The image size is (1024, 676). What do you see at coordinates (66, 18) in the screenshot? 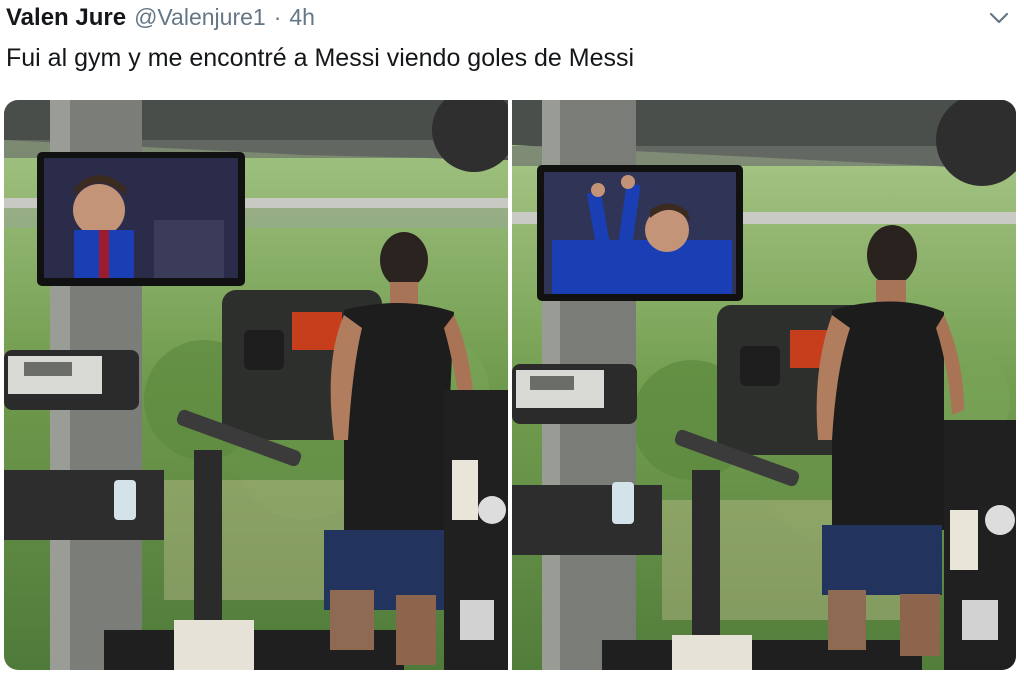
I see `display-name: Valen Jure` at bounding box center [66, 18].